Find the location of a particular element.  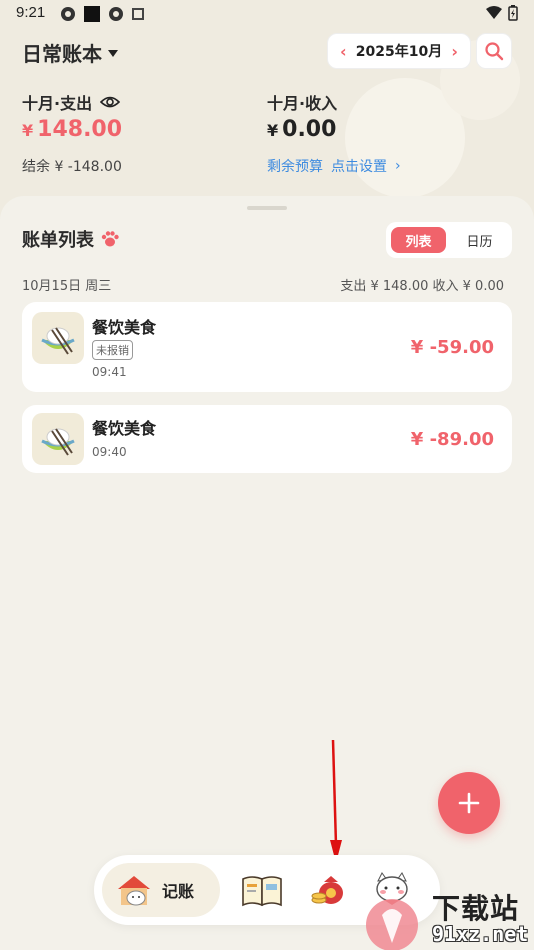

wifi-icon is located at coordinates (494, 12).